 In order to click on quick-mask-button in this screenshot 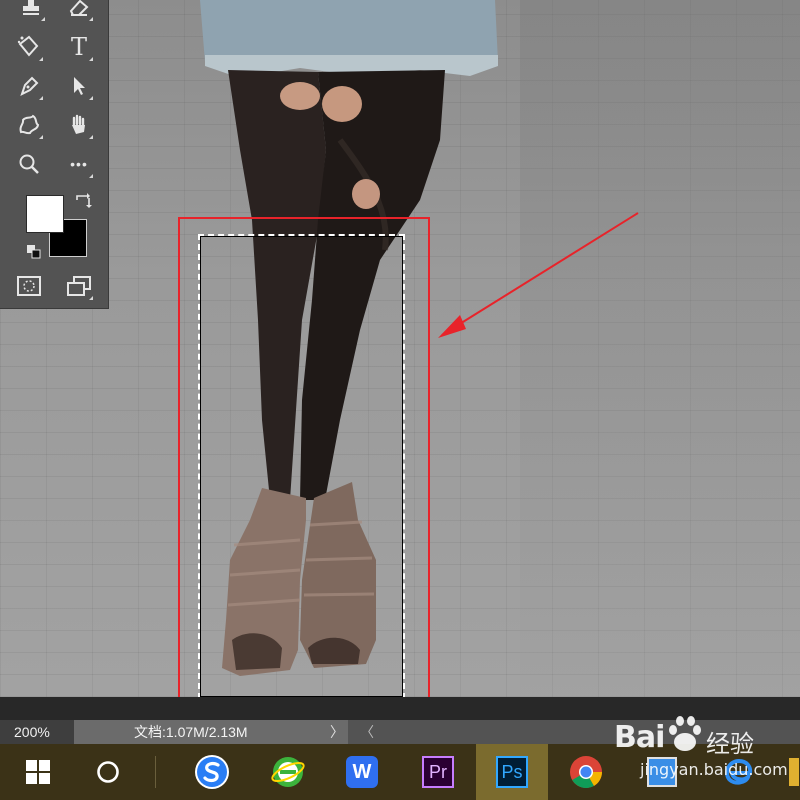, I will do `click(29, 286)`.